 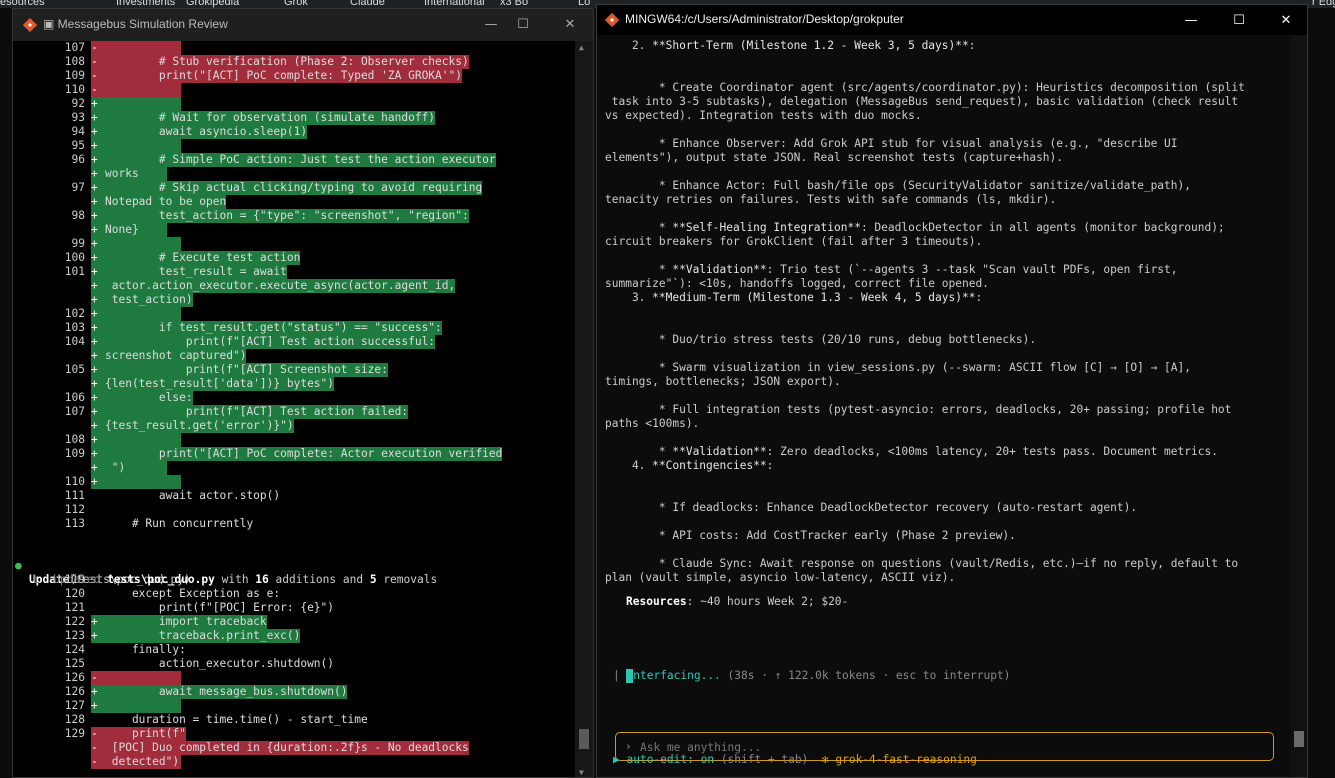 I want to click on resources-line: Resources: ~40 hours Week 2; $20-, so click(x=737, y=601).